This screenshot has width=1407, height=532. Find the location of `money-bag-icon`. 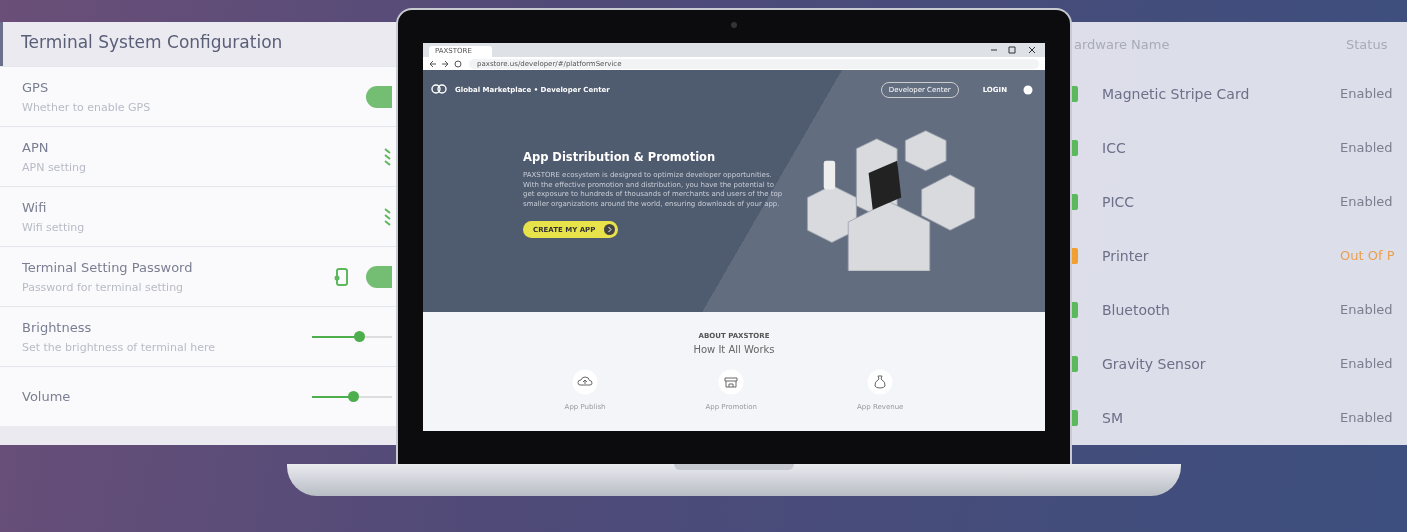

money-bag-icon is located at coordinates (880, 382).